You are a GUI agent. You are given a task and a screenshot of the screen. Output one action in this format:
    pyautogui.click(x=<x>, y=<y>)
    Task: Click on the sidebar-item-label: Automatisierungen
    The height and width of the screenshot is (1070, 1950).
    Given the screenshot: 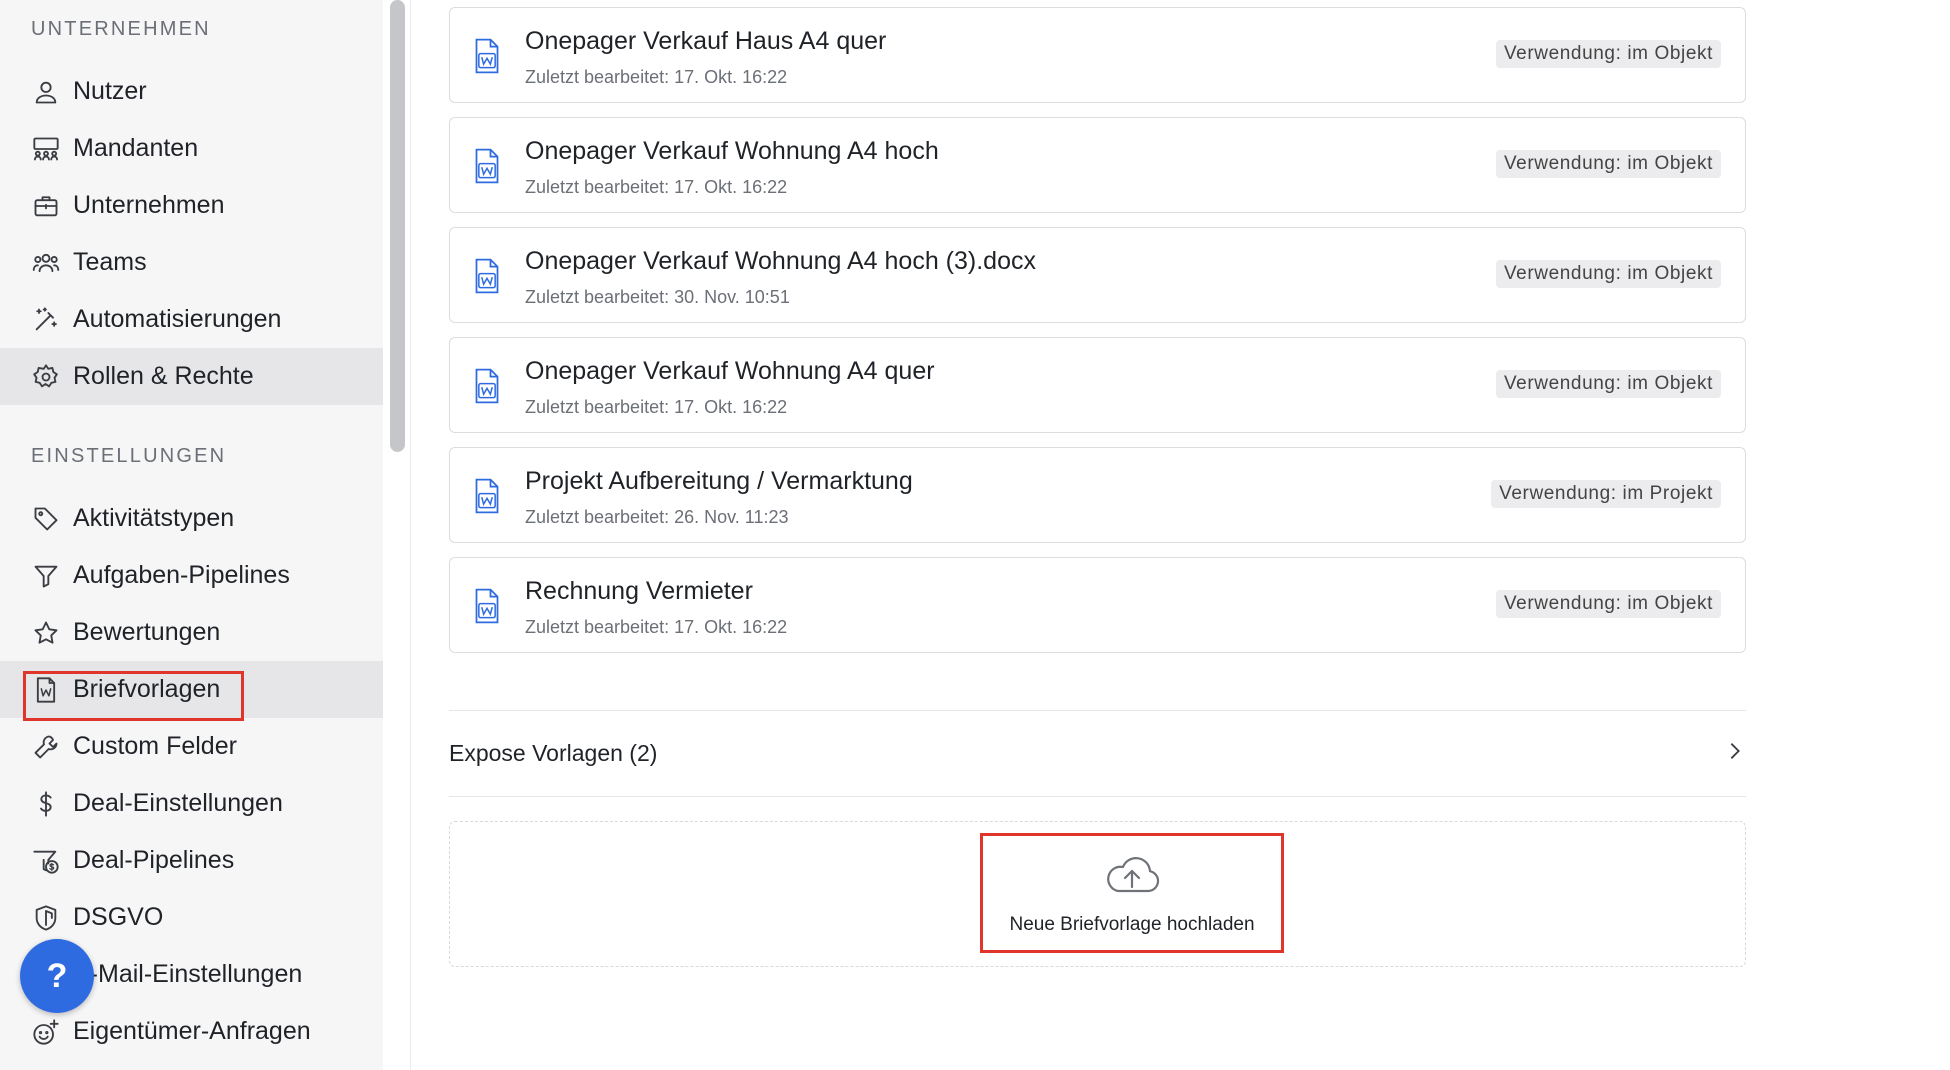 What is the action you would take?
    pyautogui.click(x=177, y=319)
    